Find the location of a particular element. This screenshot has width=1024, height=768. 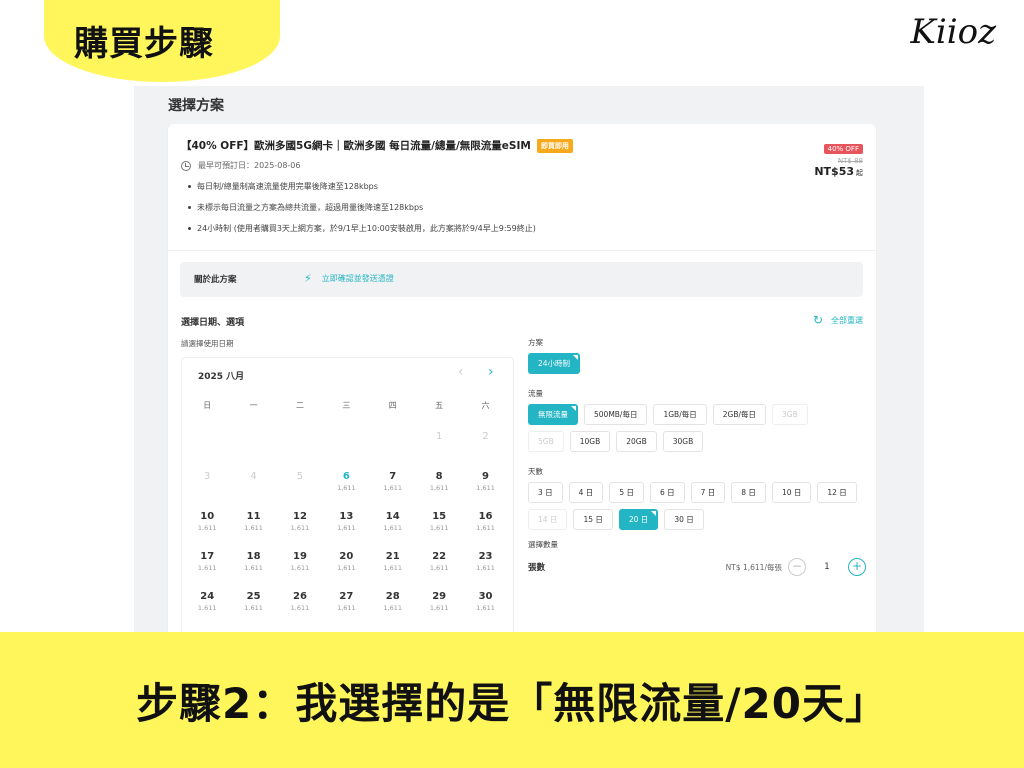

day-number: 10 is located at coordinates (207, 516).